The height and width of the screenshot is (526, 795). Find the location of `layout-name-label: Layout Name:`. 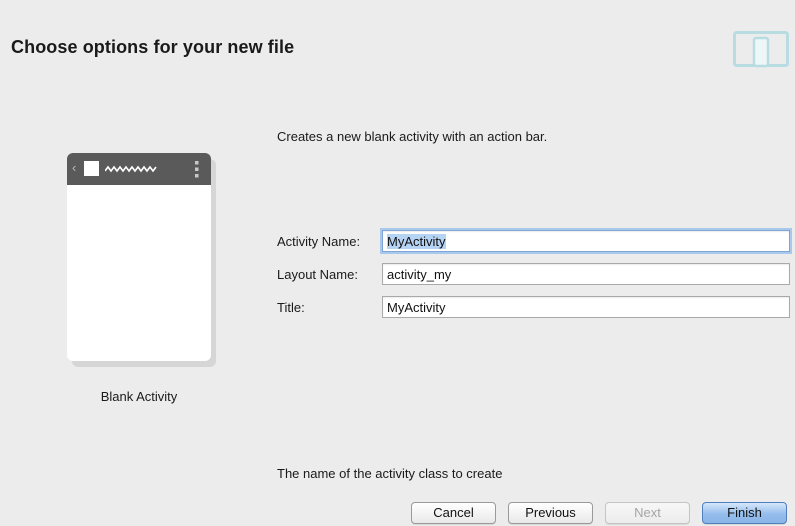

layout-name-label: Layout Name: is located at coordinates (317, 274).